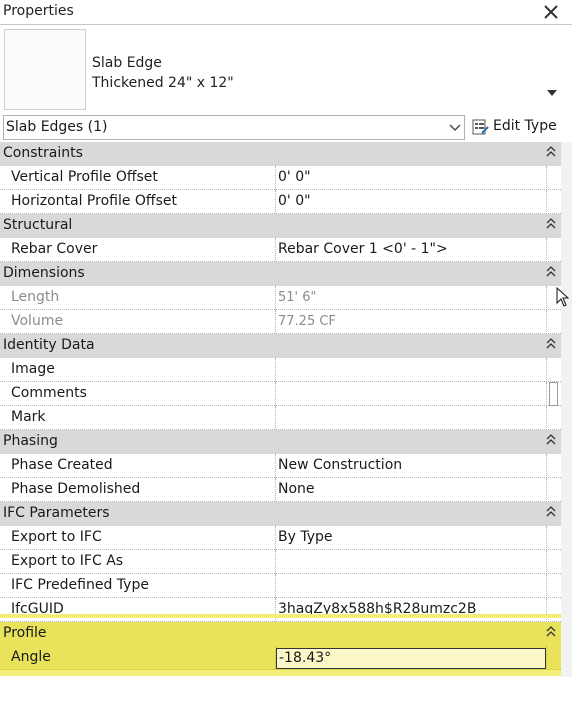 Image resolution: width=572 pixels, height=703 pixels. I want to click on property-row-rebar-cover: Rebar Cover Rebar Cover 1 <0' - 1">, so click(280, 250).